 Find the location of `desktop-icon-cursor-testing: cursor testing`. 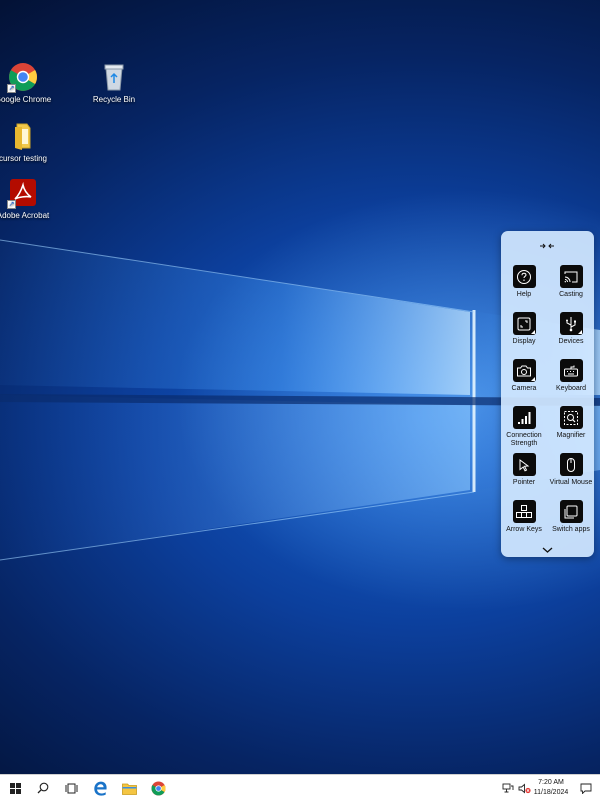

desktop-icon-cursor-testing: cursor testing is located at coordinates (27, 142).